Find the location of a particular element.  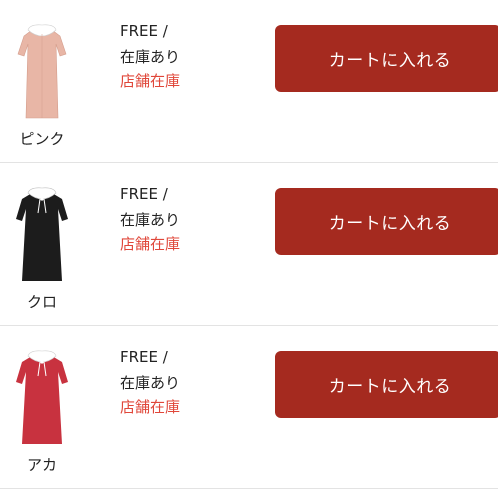

color-label: アカ is located at coordinates (41, 465).